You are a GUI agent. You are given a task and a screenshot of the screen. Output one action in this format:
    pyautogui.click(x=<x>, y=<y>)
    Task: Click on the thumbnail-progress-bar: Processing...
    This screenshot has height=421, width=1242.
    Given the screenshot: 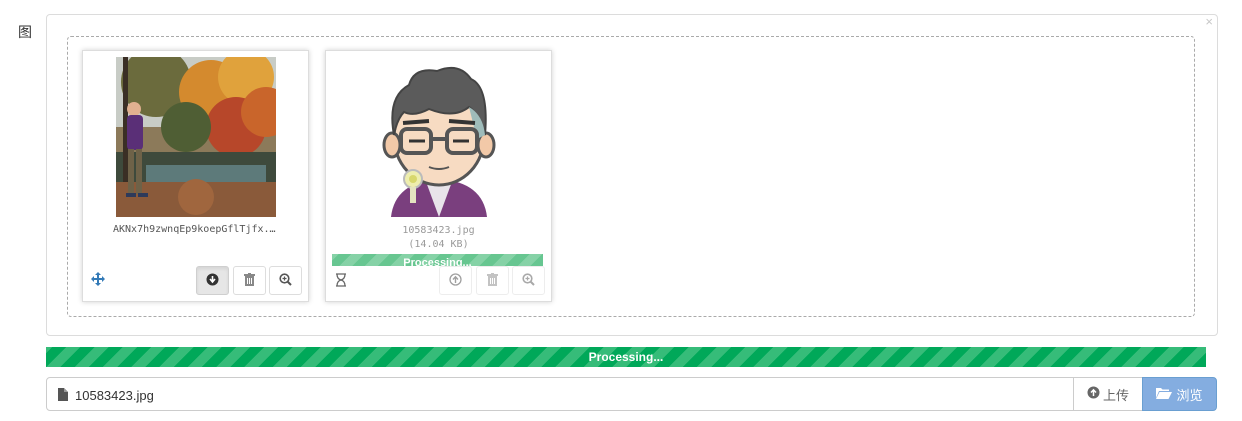 What is the action you would take?
    pyautogui.click(x=437, y=260)
    